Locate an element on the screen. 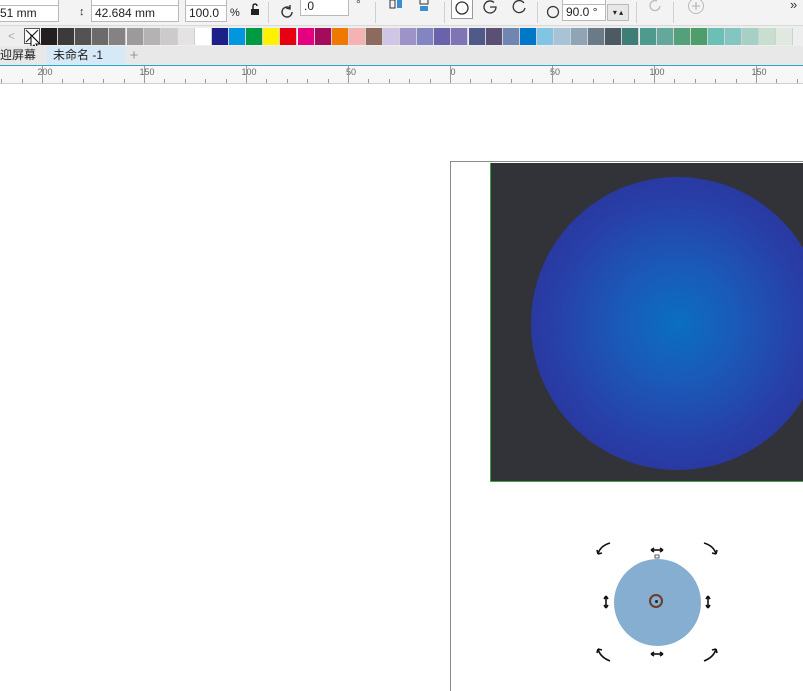 This screenshot has height=691, width=803. rotation-handles is located at coordinates (657, 602).